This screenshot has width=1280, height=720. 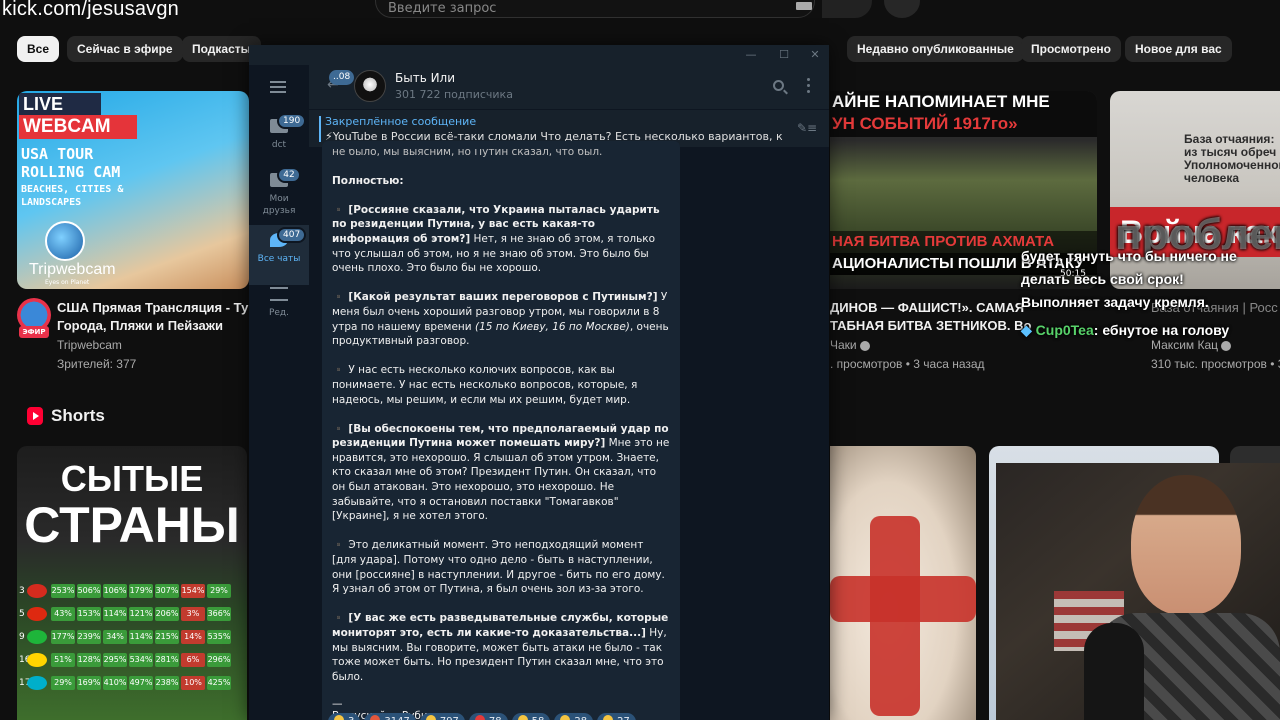 I want to click on reactions-bar: 3 3147 797 78 58 28 27, so click(x=482, y=716).